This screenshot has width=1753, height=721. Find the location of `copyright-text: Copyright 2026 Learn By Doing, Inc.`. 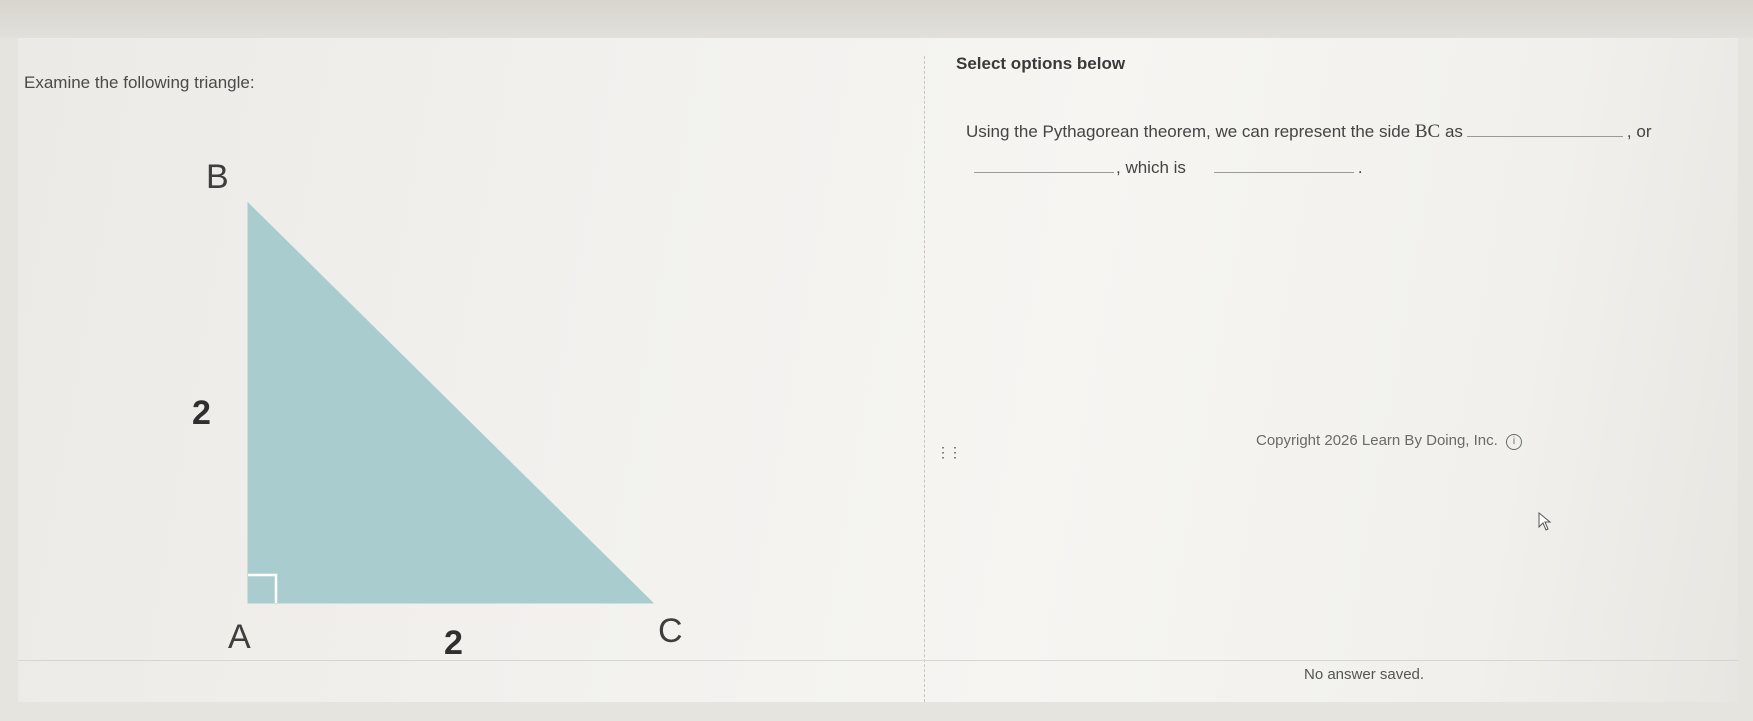

copyright-text: Copyright 2026 Learn By Doing, Inc. is located at coordinates (1377, 440).